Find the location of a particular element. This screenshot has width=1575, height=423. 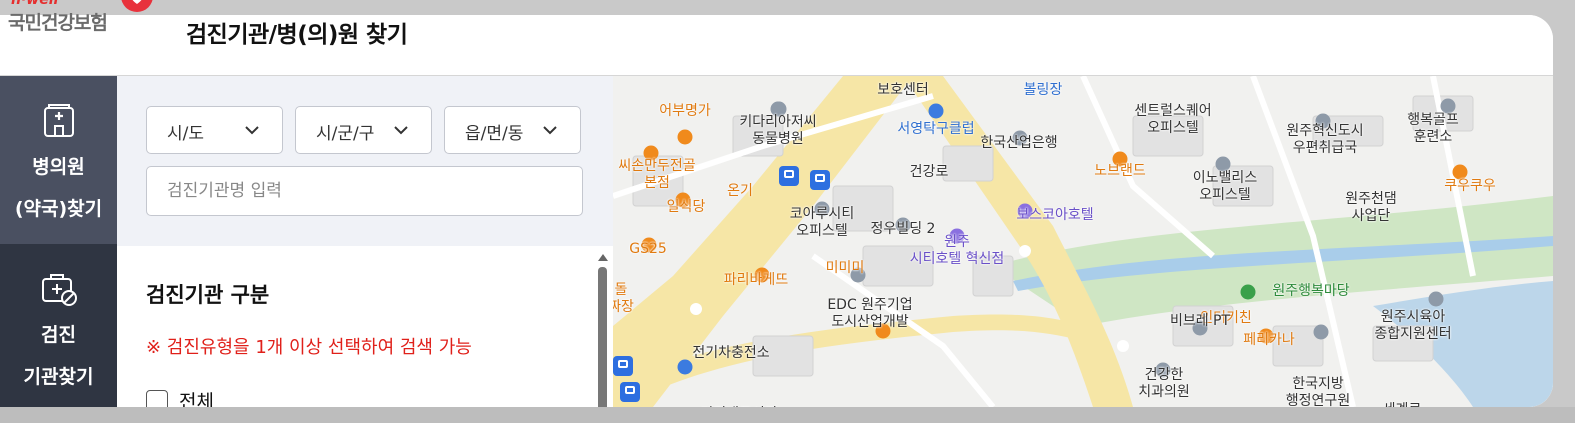

heart-logo-icon is located at coordinates (137, 6).